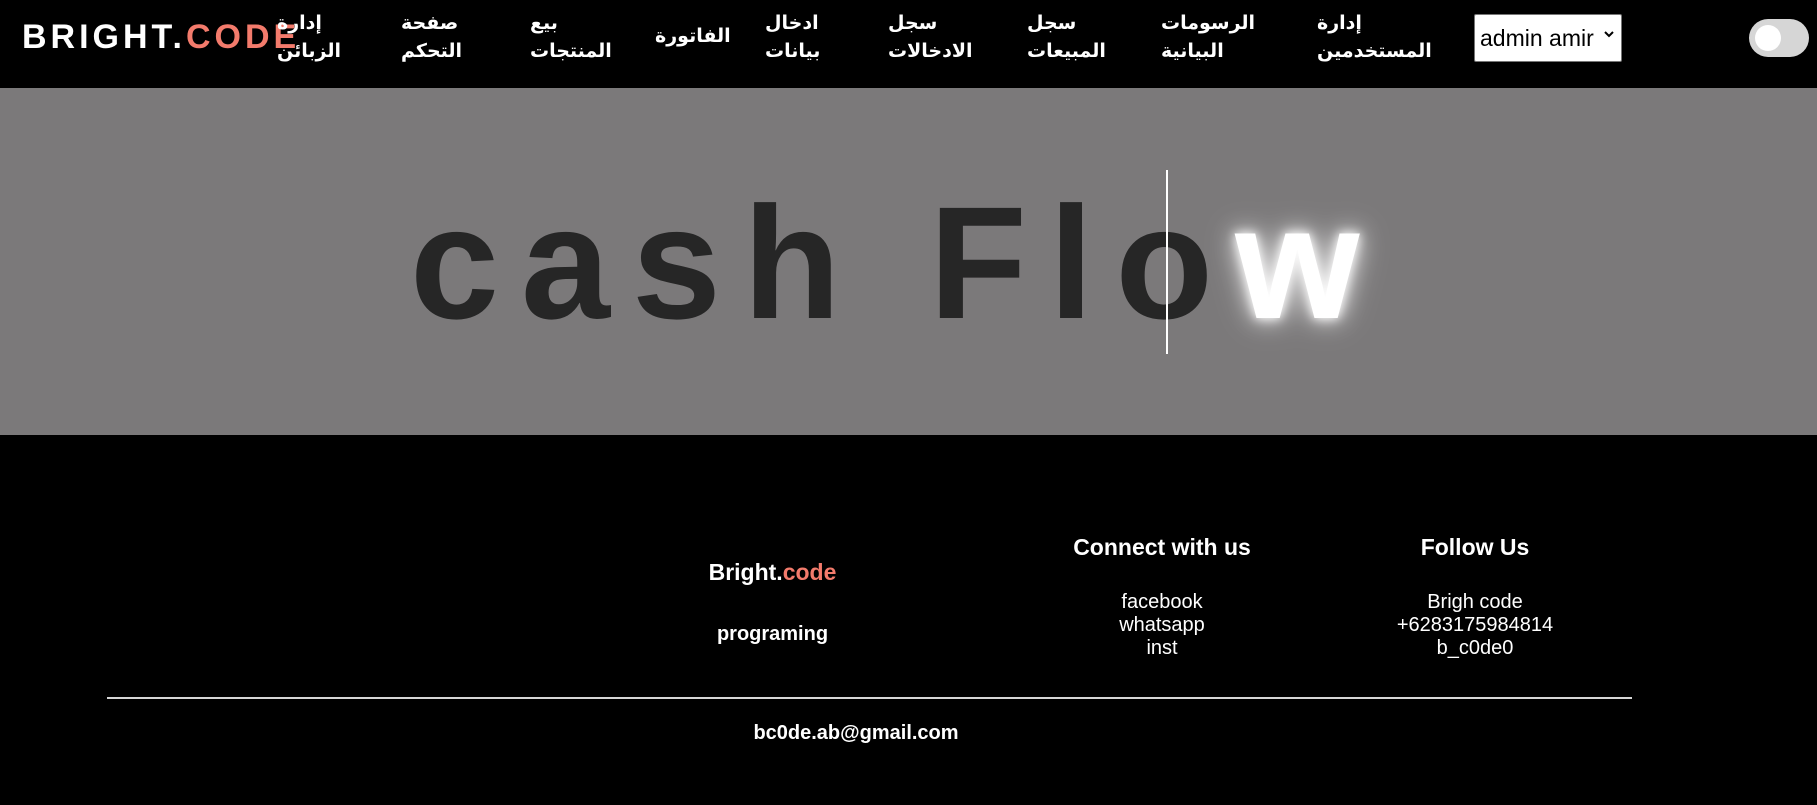 Image resolution: width=1817 pixels, height=805 pixels. Describe the element at coordinates (1208, 23) in the screenshot. I see `nav-label-line1: الرسومات` at that location.